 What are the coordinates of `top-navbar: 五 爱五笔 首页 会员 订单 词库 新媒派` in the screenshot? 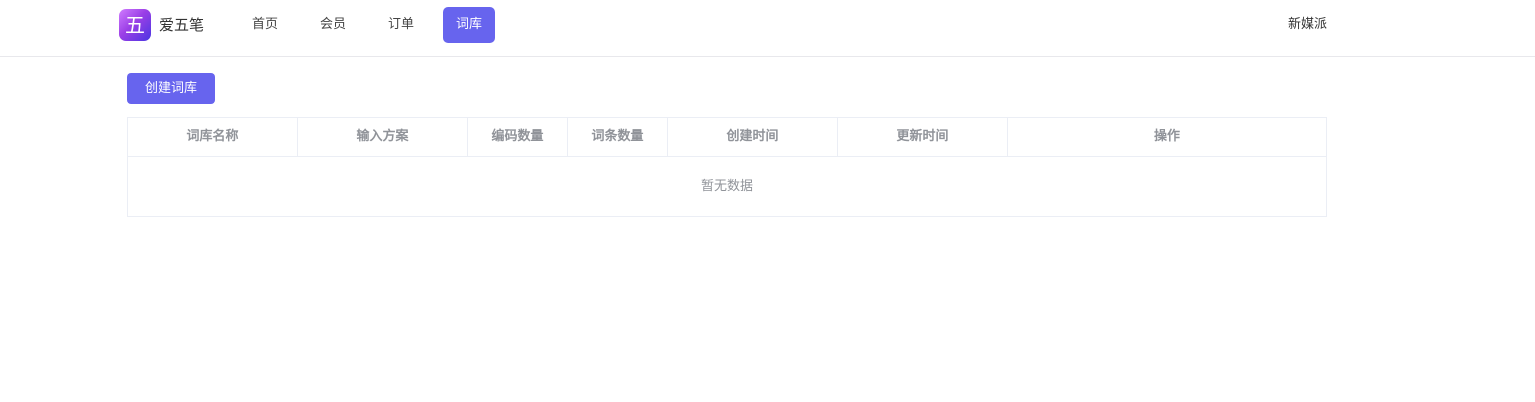 It's located at (767, 28).